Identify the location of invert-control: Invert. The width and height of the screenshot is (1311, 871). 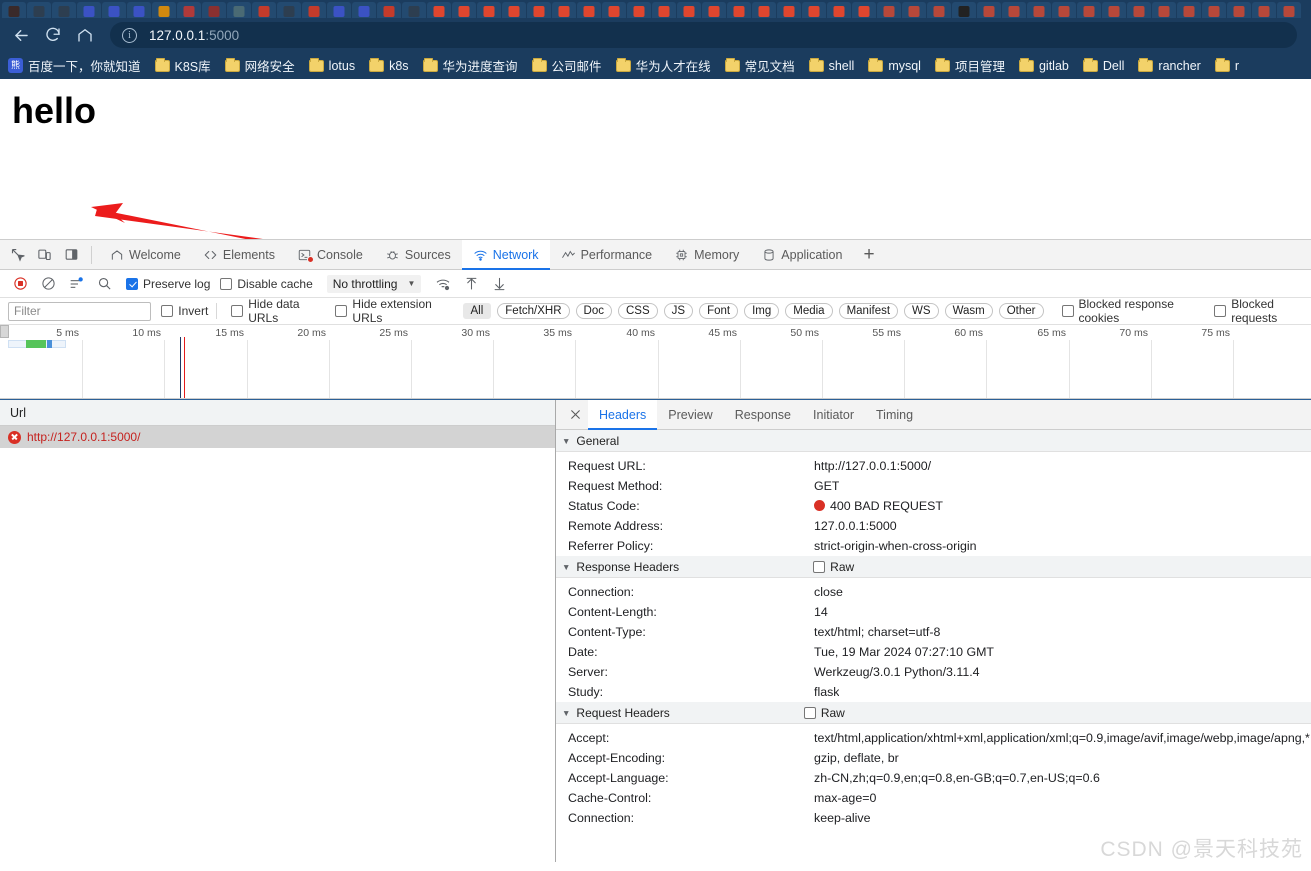
(184, 311).